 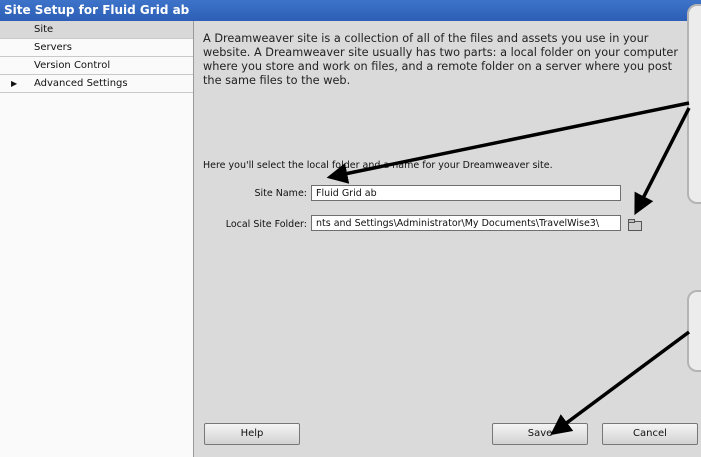 What do you see at coordinates (620, 383) in the screenshot?
I see `arrow-to-save-button` at bounding box center [620, 383].